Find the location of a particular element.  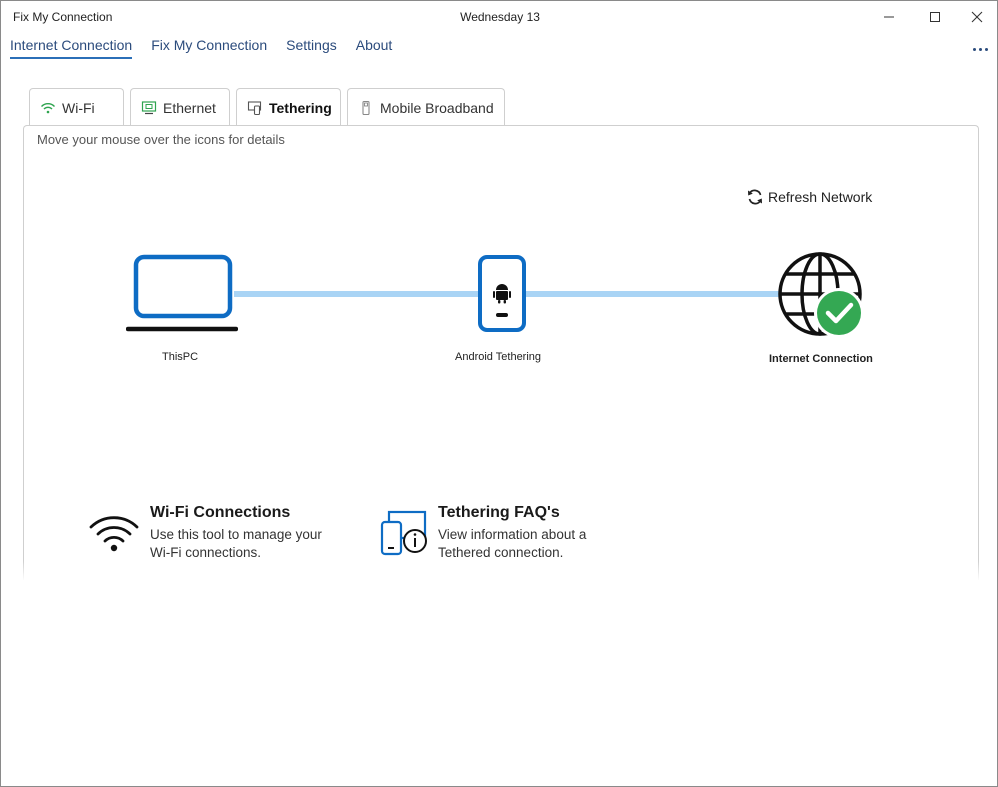

wifi-tool-desc-line1: Use this tool to manage your is located at coordinates (236, 534).